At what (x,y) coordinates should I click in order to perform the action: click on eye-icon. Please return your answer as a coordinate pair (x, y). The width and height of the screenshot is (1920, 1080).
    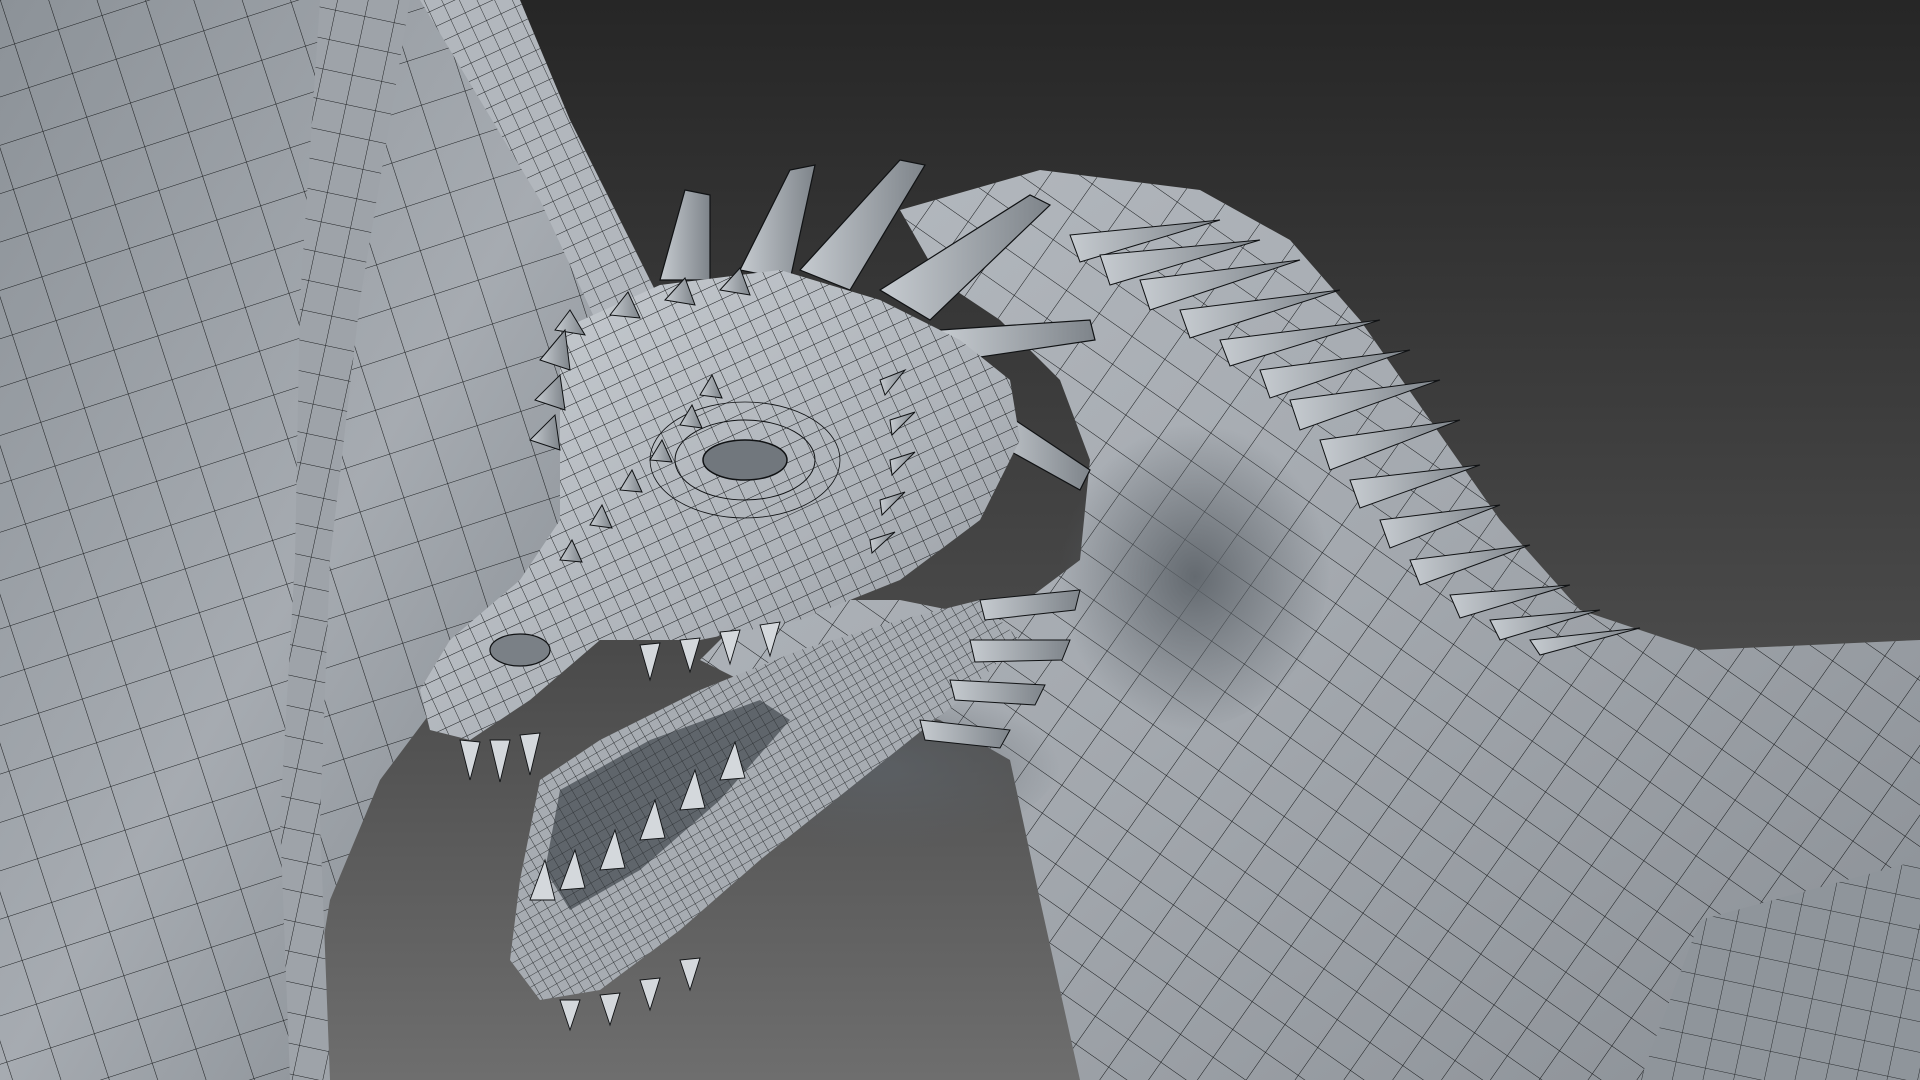
    Looking at the image, I should click on (745, 460).